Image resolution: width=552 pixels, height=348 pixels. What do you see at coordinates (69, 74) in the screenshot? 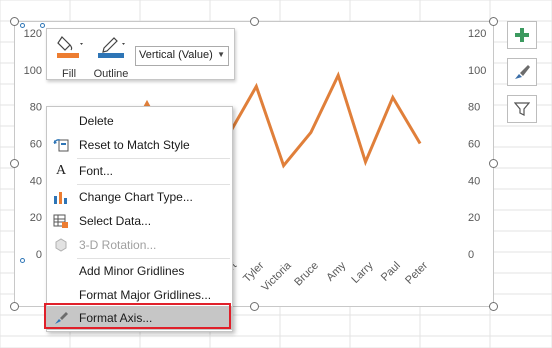
I see `fill-label: Fill` at bounding box center [69, 74].